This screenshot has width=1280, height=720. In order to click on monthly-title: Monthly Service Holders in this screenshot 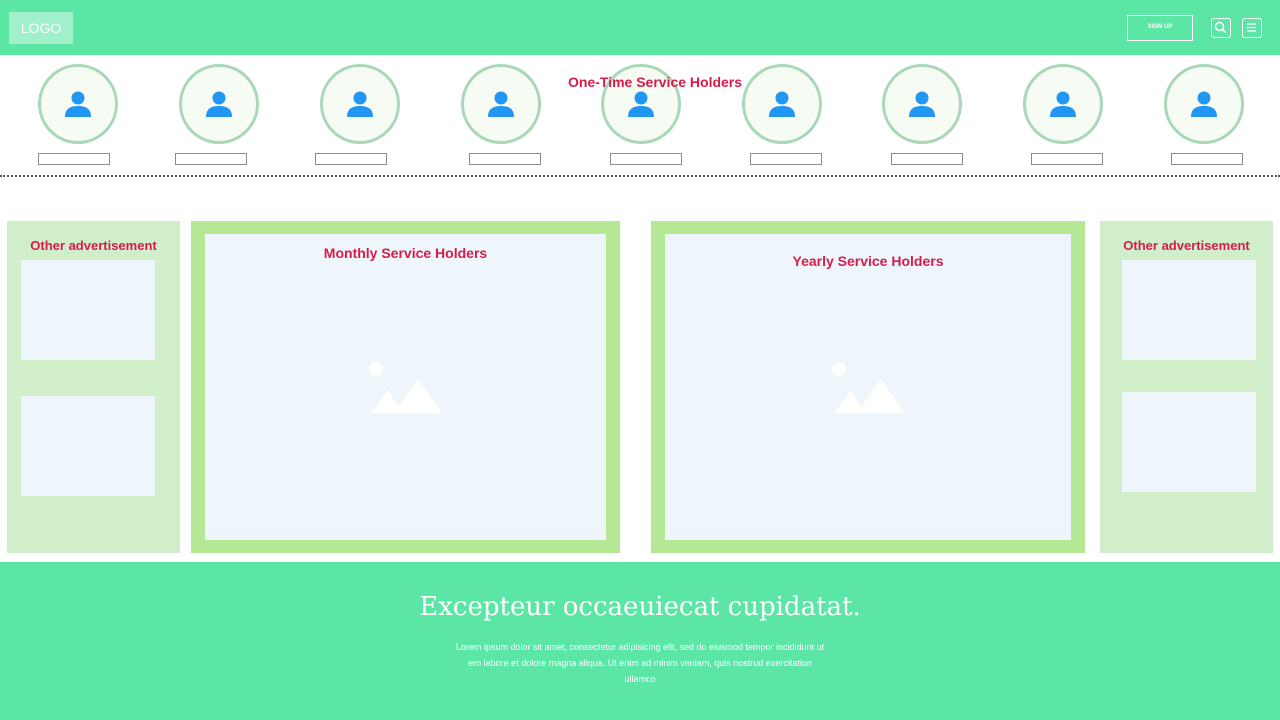, I will do `click(405, 253)`.